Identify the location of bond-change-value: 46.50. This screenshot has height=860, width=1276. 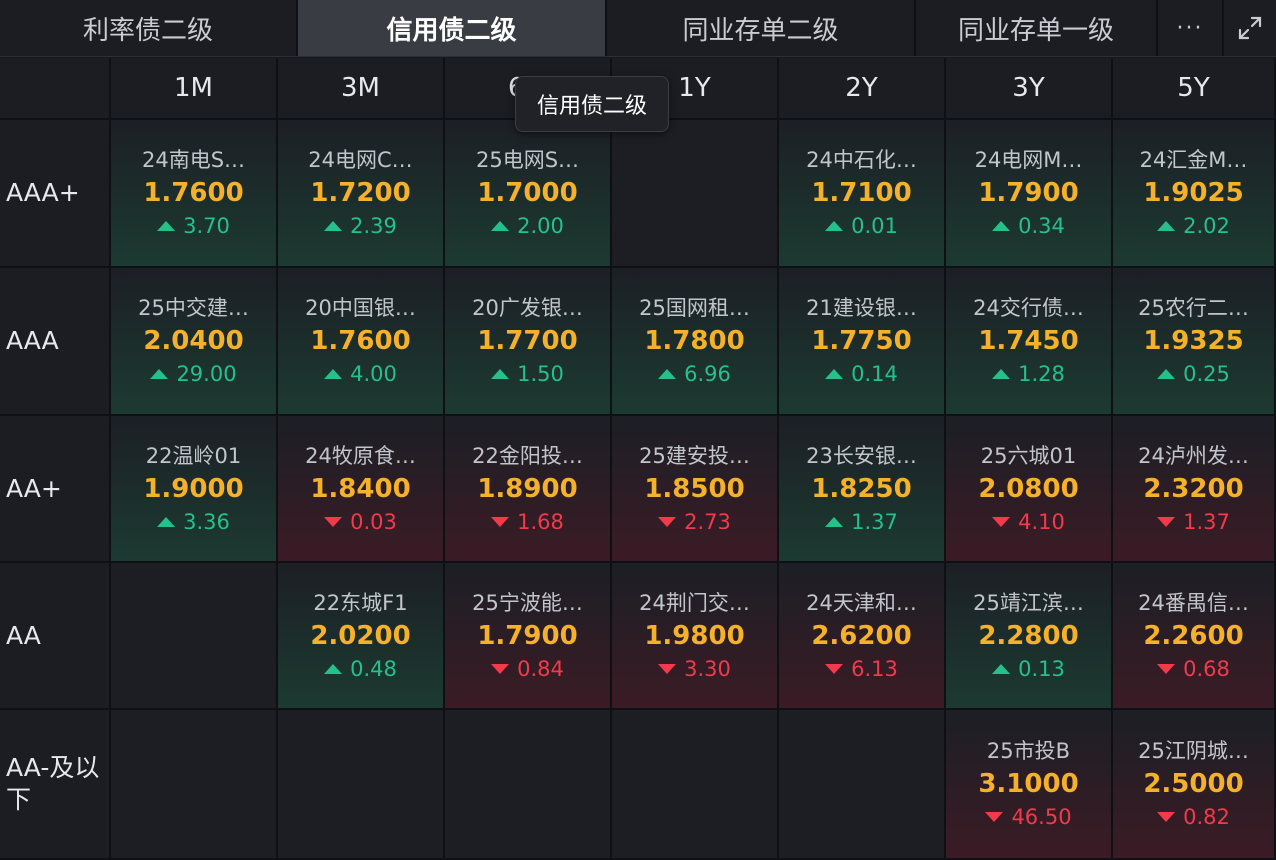
(1041, 817).